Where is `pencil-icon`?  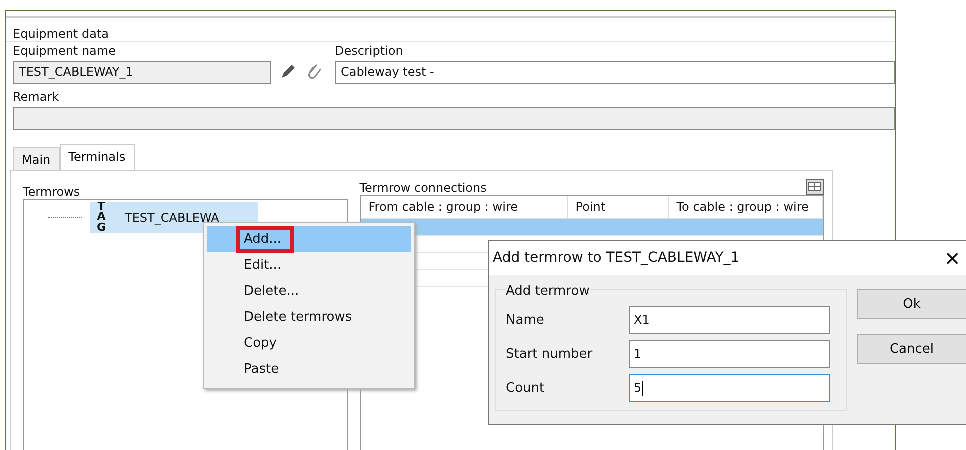
pencil-icon is located at coordinates (288, 72).